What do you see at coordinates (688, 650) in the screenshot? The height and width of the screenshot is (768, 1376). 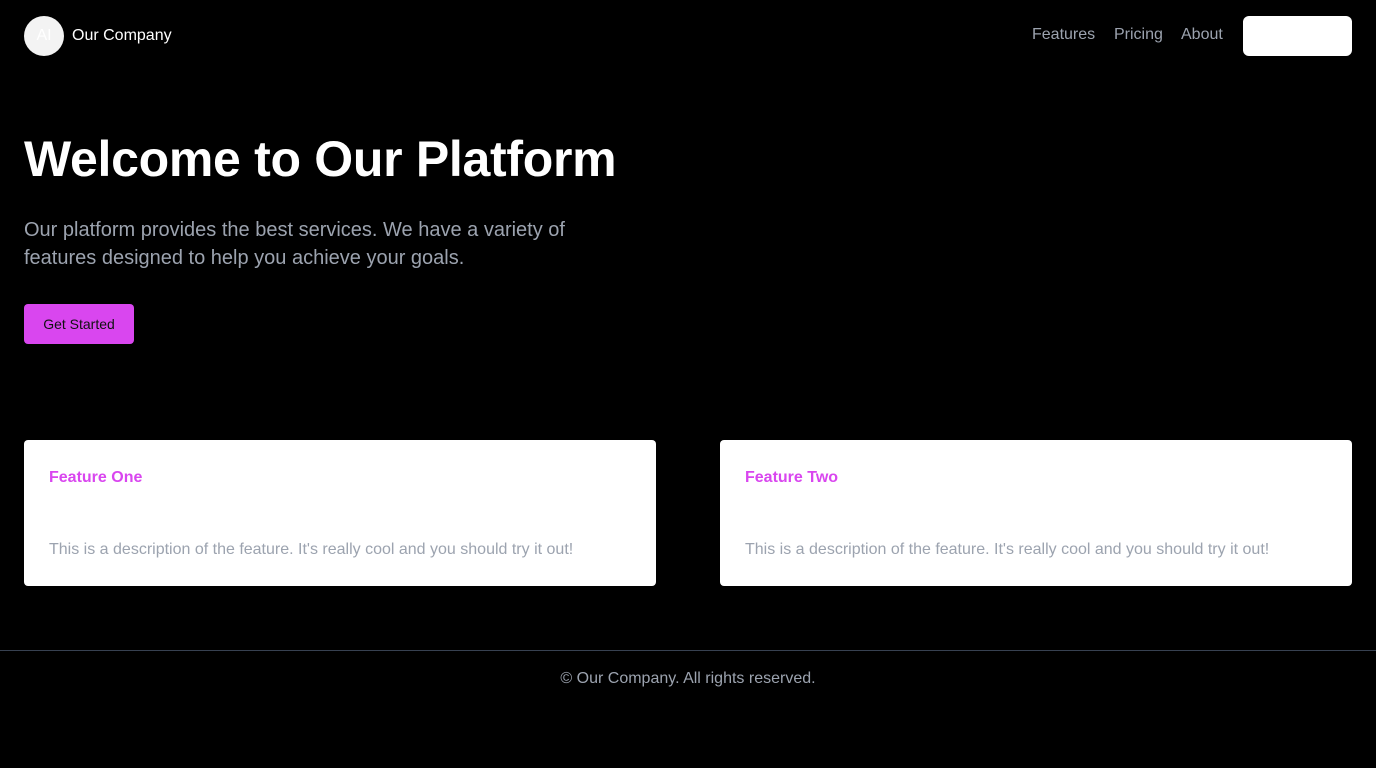 I see `footer-divider` at bounding box center [688, 650].